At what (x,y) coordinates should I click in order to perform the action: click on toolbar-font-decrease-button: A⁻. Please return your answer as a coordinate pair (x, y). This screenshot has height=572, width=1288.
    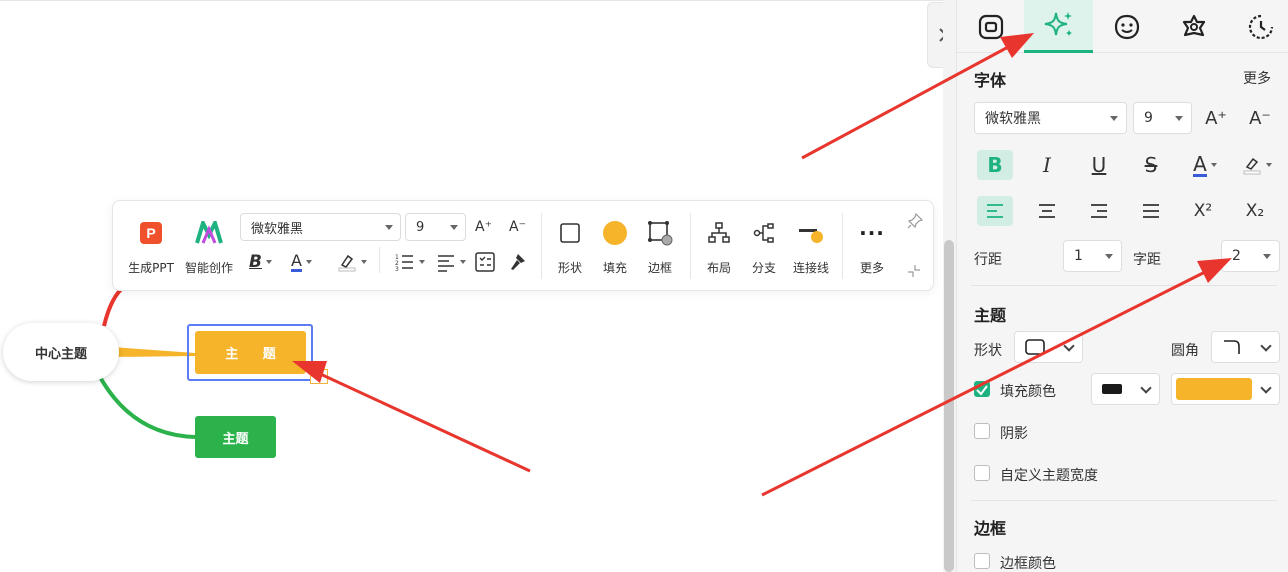
    Looking at the image, I should click on (517, 227).